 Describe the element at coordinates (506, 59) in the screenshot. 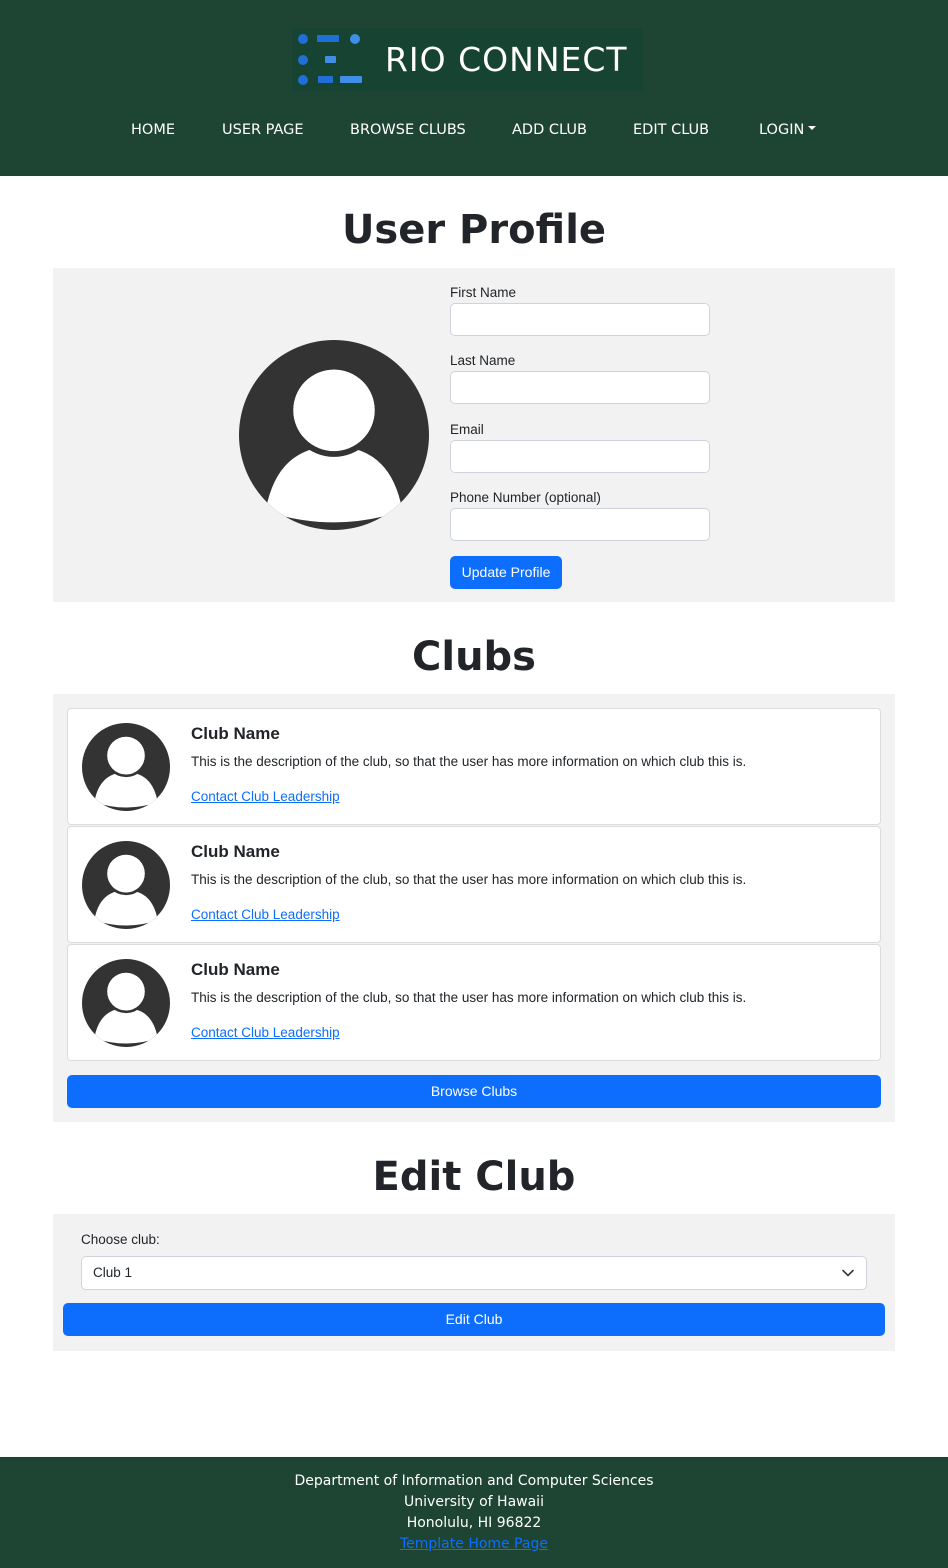

I see `logo-text: RIO CONNECT` at that location.